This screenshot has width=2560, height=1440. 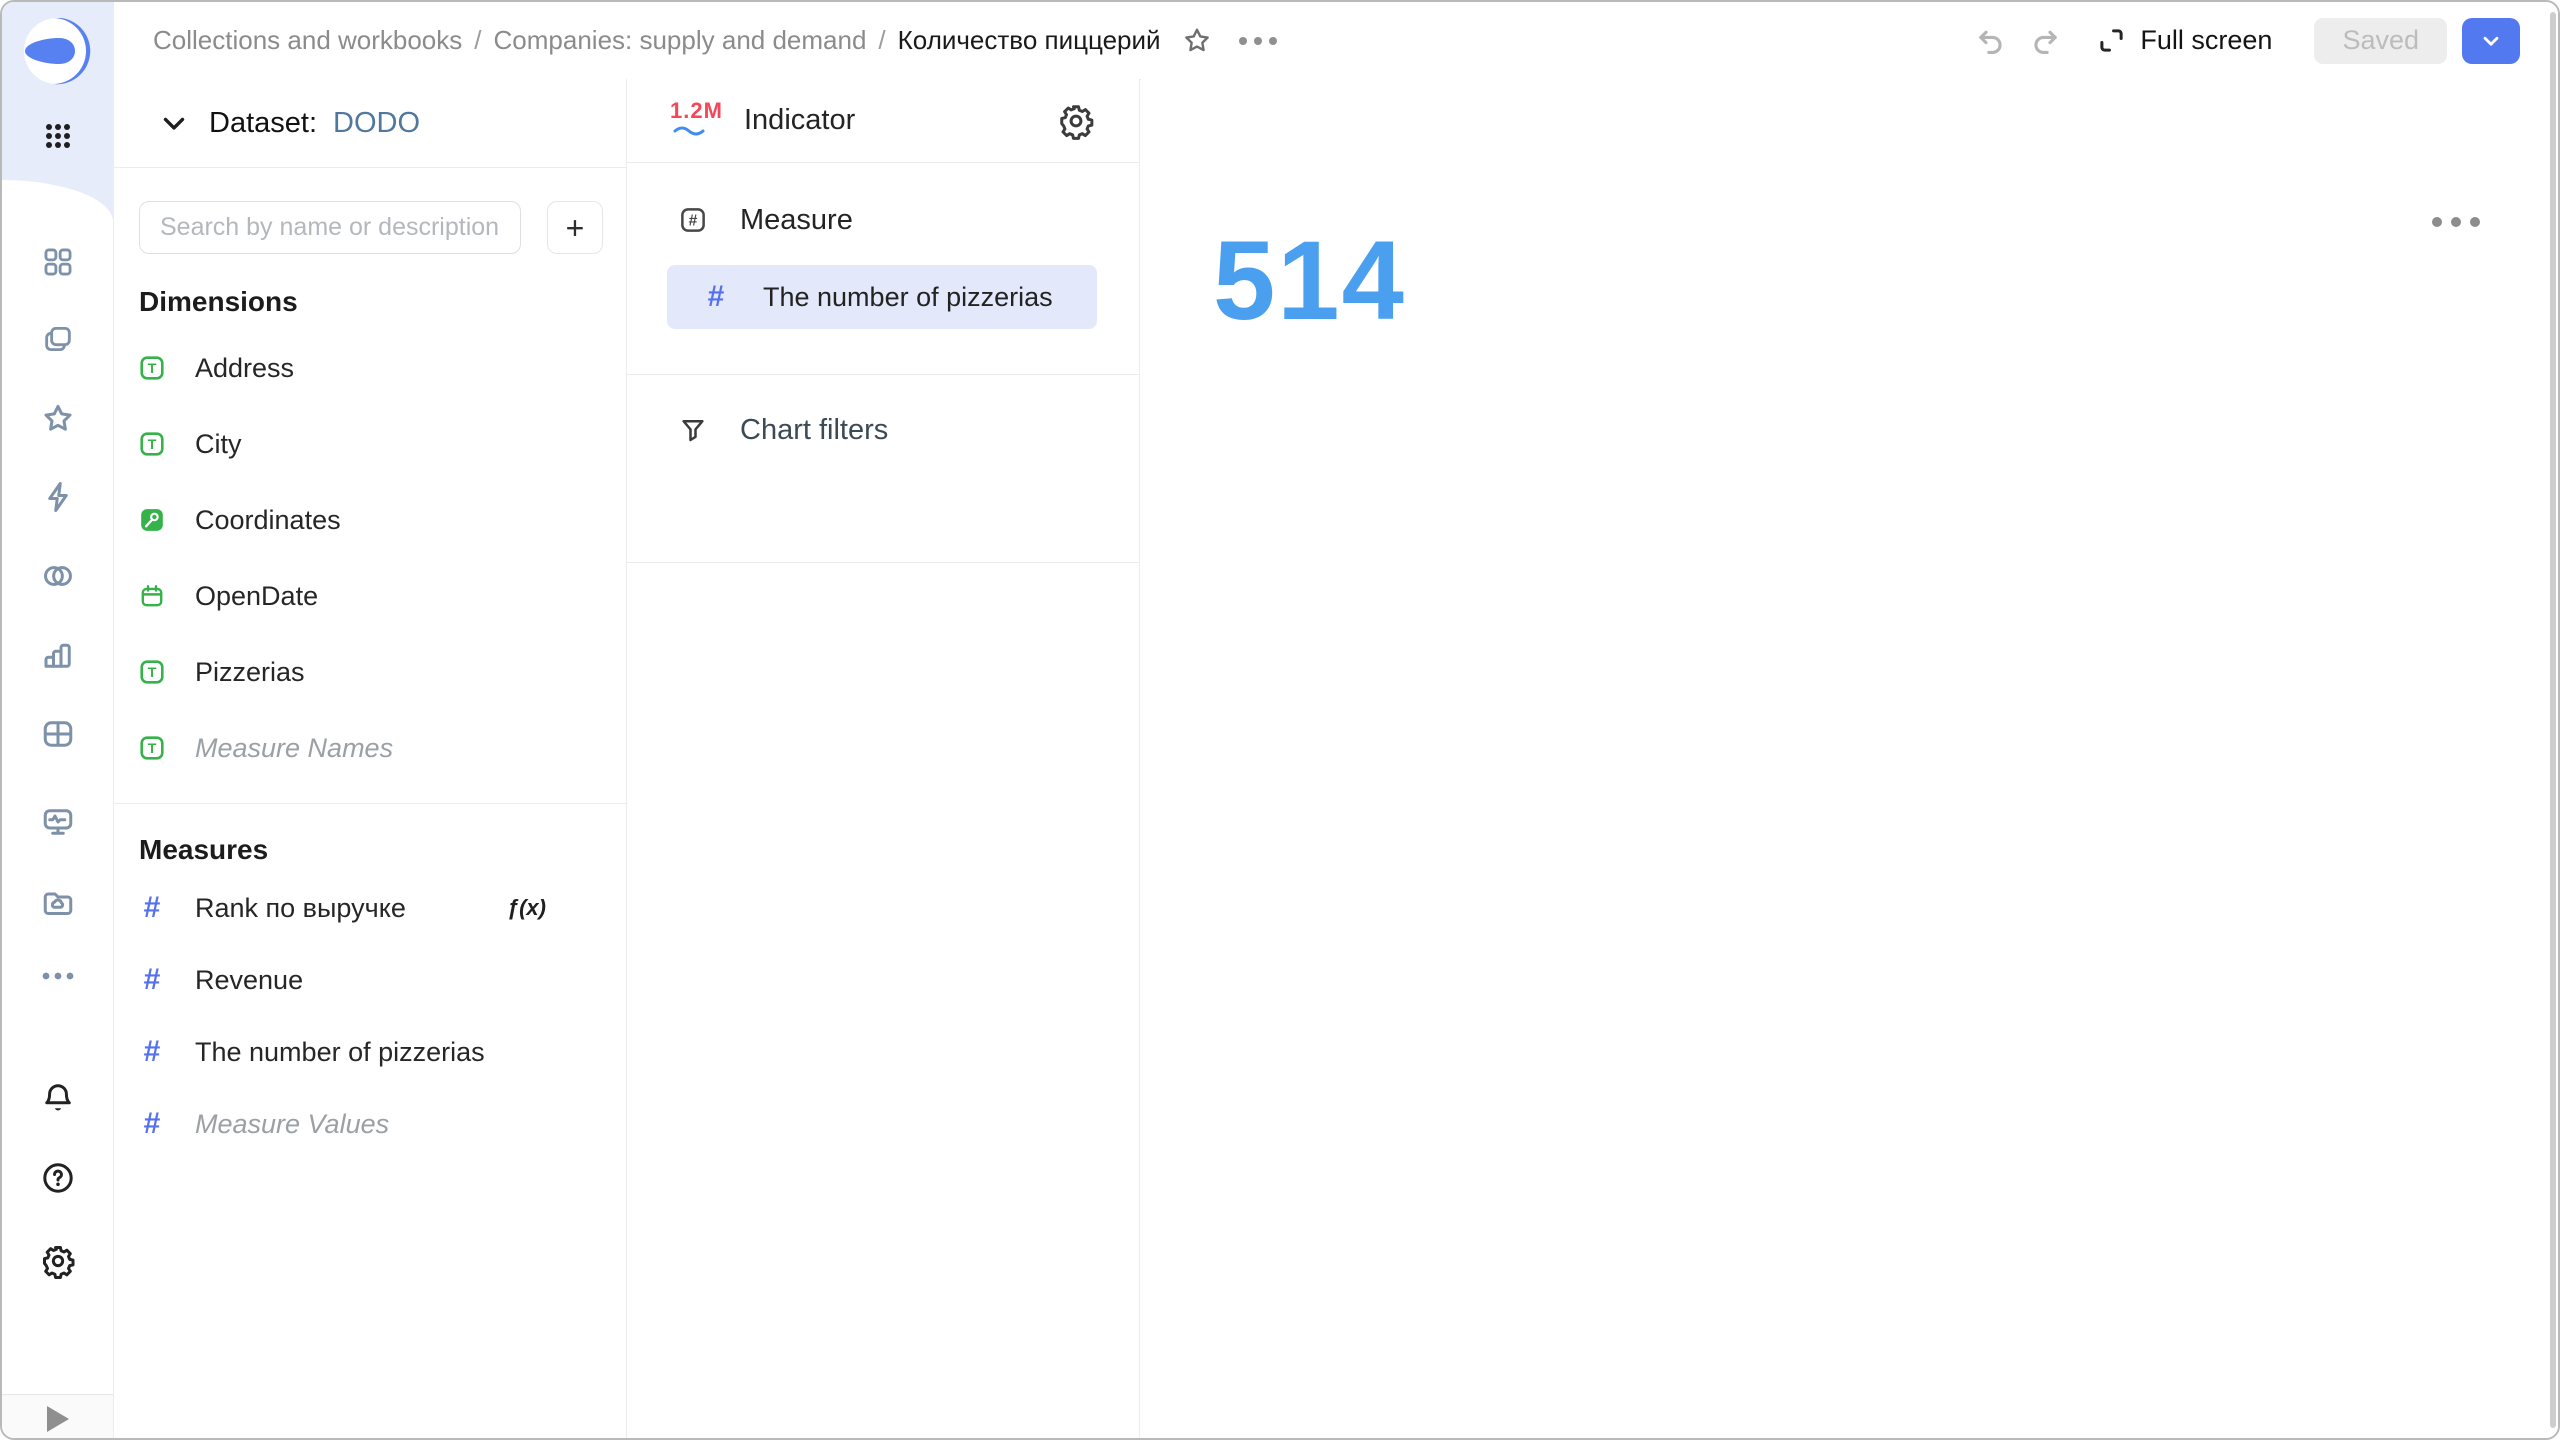 I want to click on apps-grid-icon, so click(x=57, y=136).